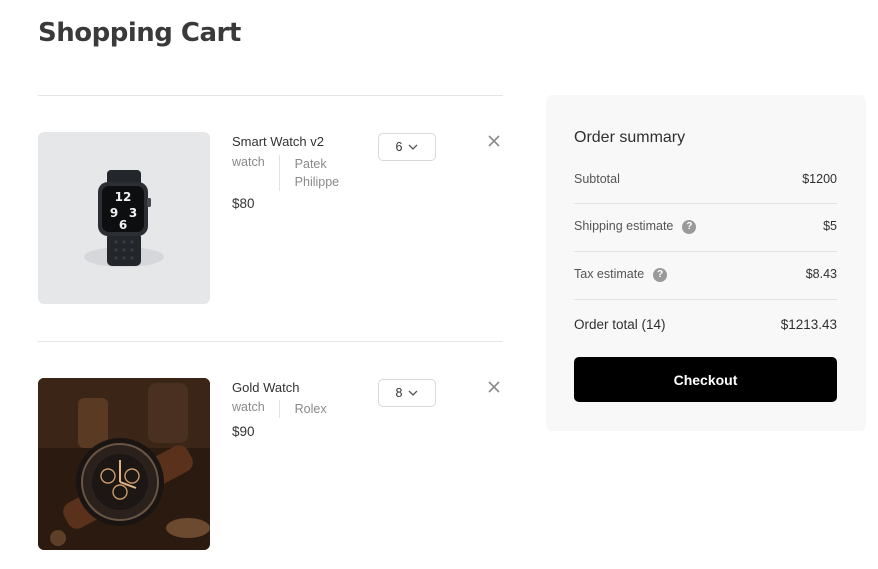 Image resolution: width=878 pixels, height=569 pixels. What do you see at coordinates (123, 197) in the screenshot?
I see `svg-text: 12` at bounding box center [123, 197].